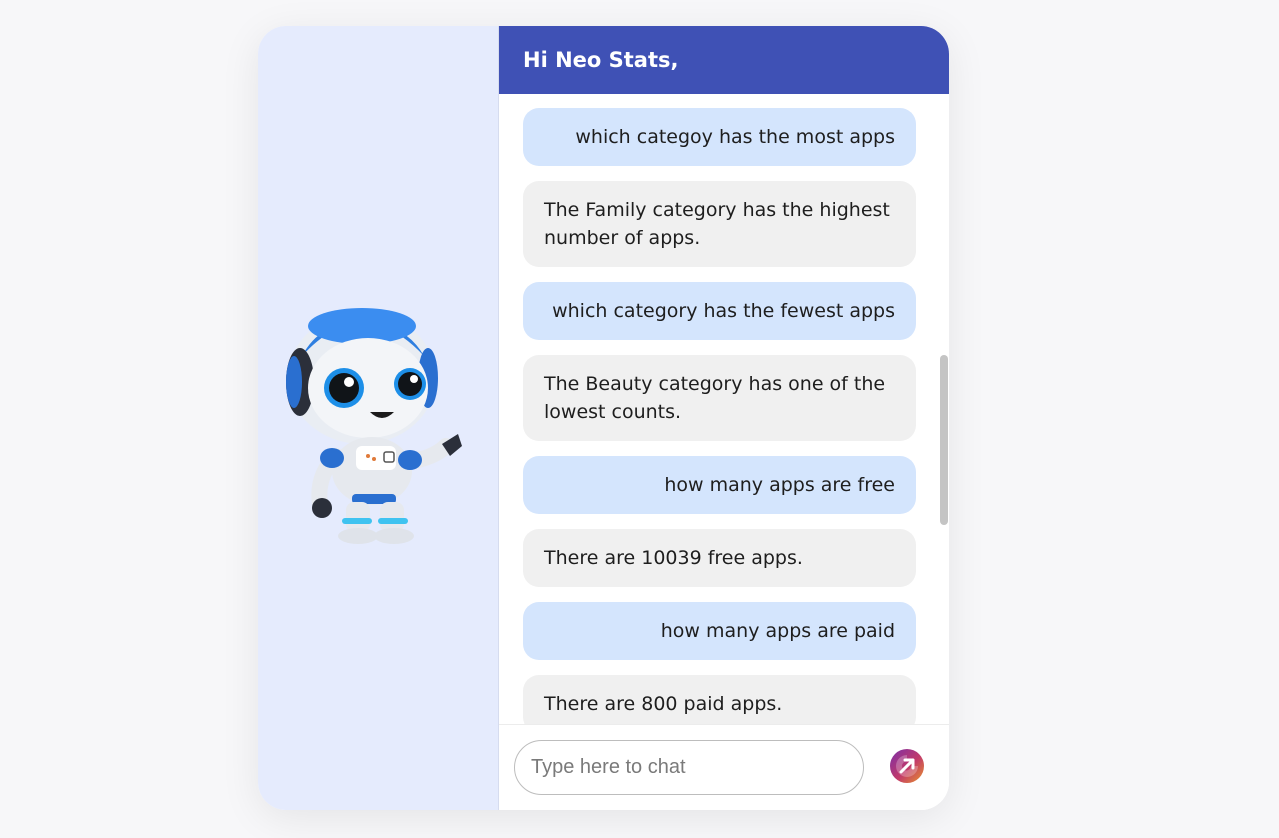 This screenshot has width=1279, height=838. What do you see at coordinates (719, 485) in the screenshot?
I see `user-message: how many apps are free` at bounding box center [719, 485].